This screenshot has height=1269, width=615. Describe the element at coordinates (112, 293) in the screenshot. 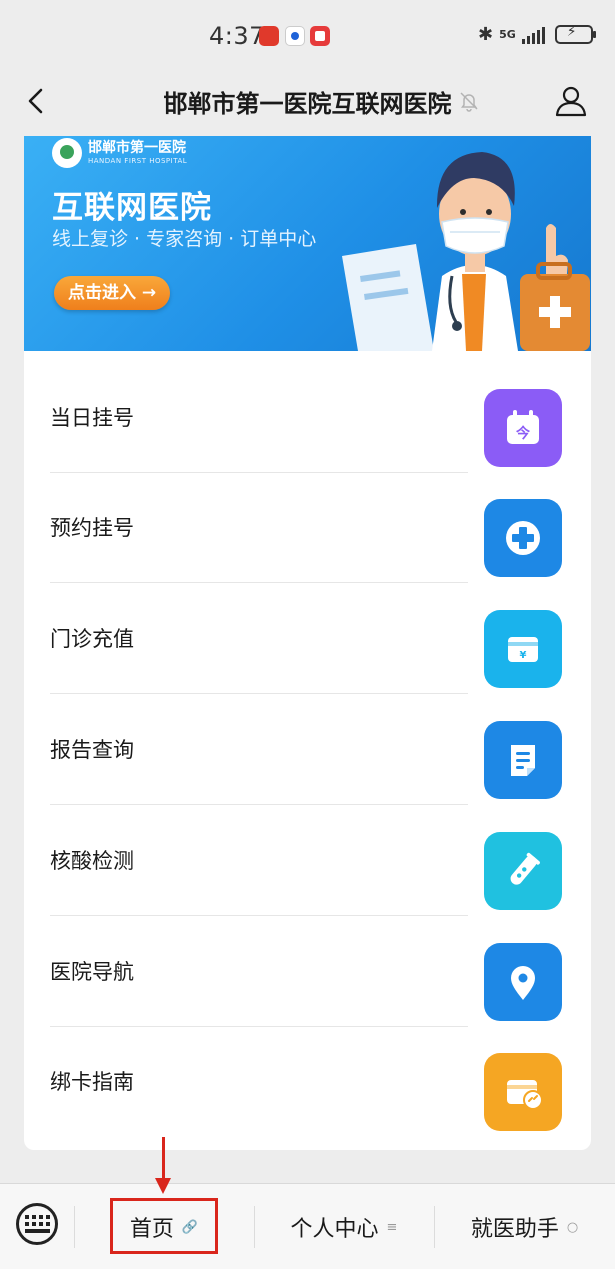

I see `enter-button: 点击进入 →` at that location.